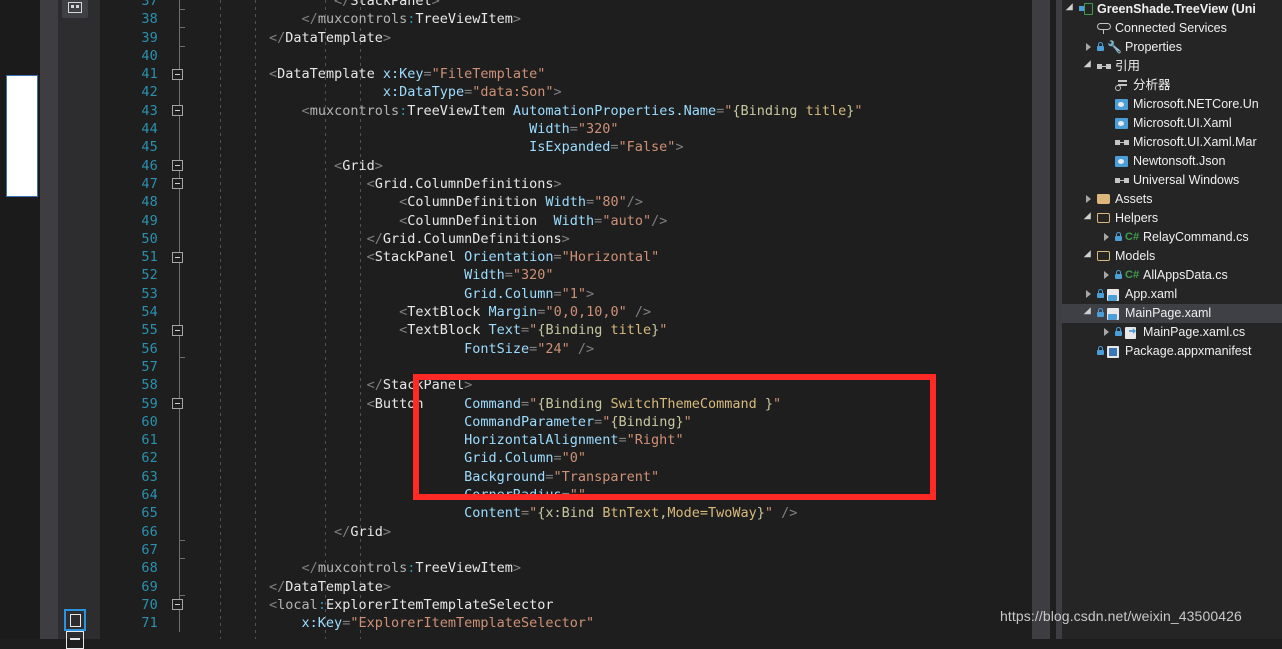 Image resolution: width=1282 pixels, height=649 pixels. I want to click on code-text: </StackPanel>, so click(322, 5).